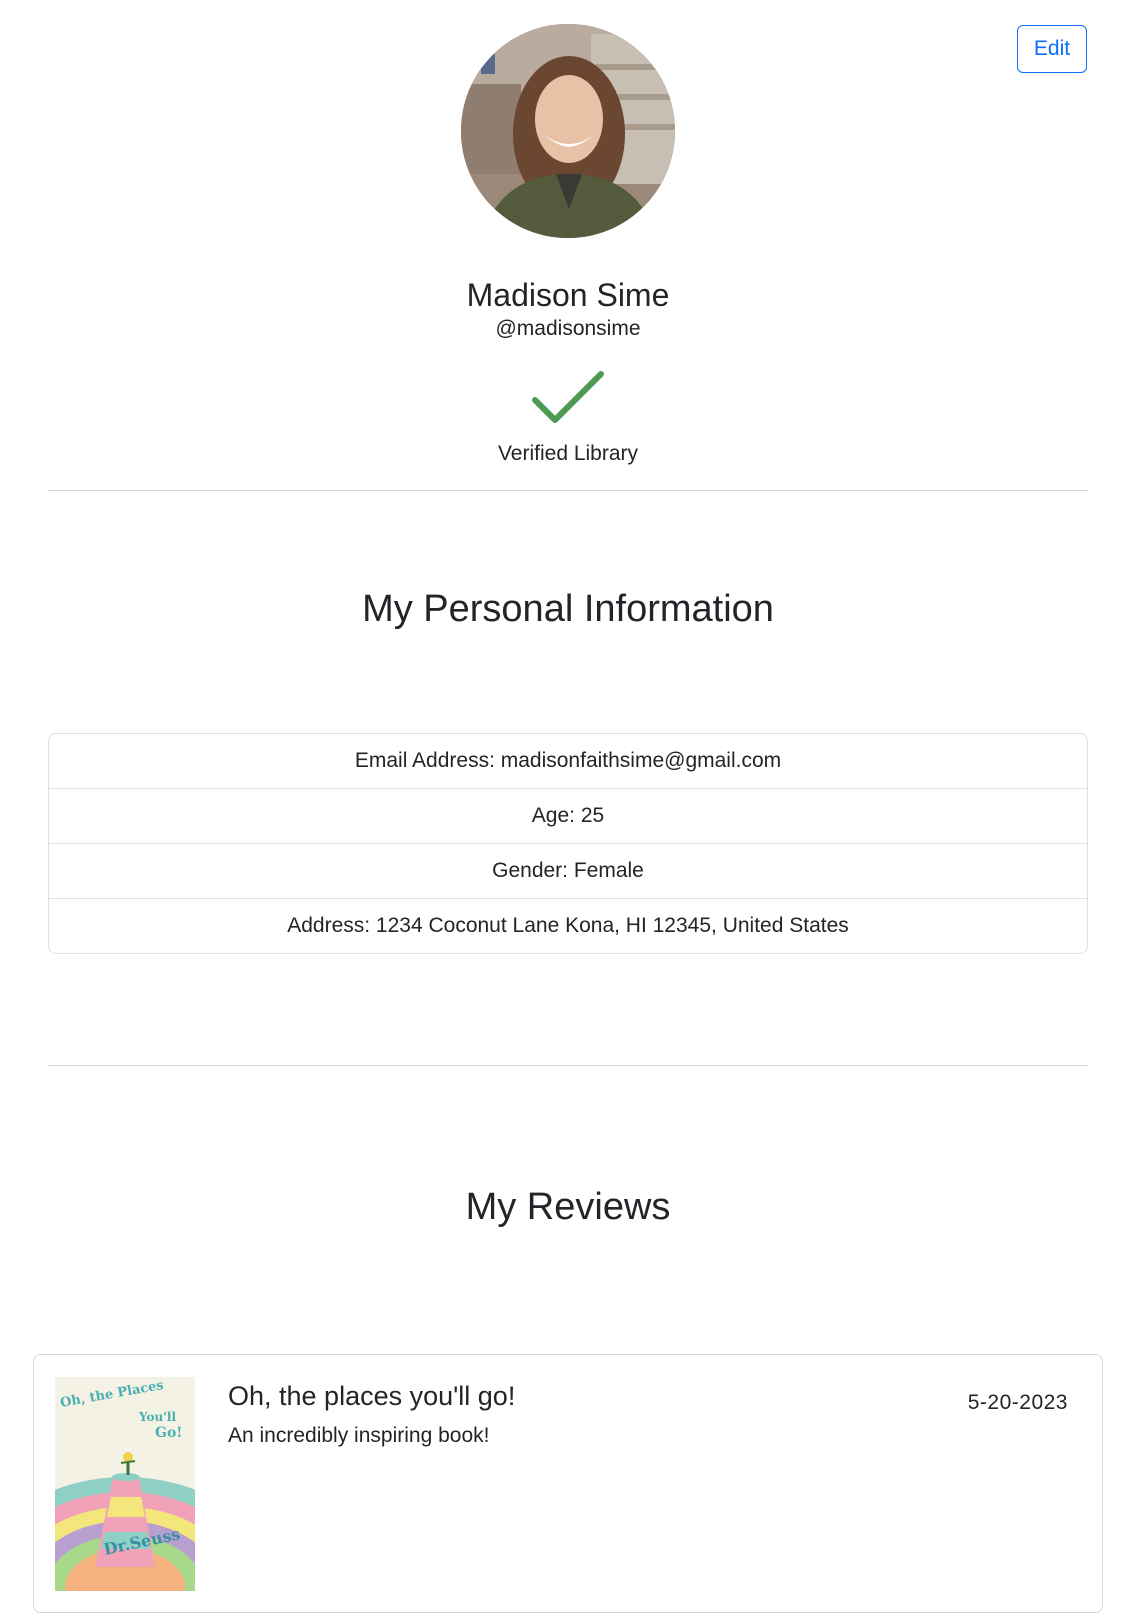 This screenshot has width=1130, height=1622. What do you see at coordinates (372, 1396) in the screenshot?
I see `review-title: Oh, the places you'll go!` at bounding box center [372, 1396].